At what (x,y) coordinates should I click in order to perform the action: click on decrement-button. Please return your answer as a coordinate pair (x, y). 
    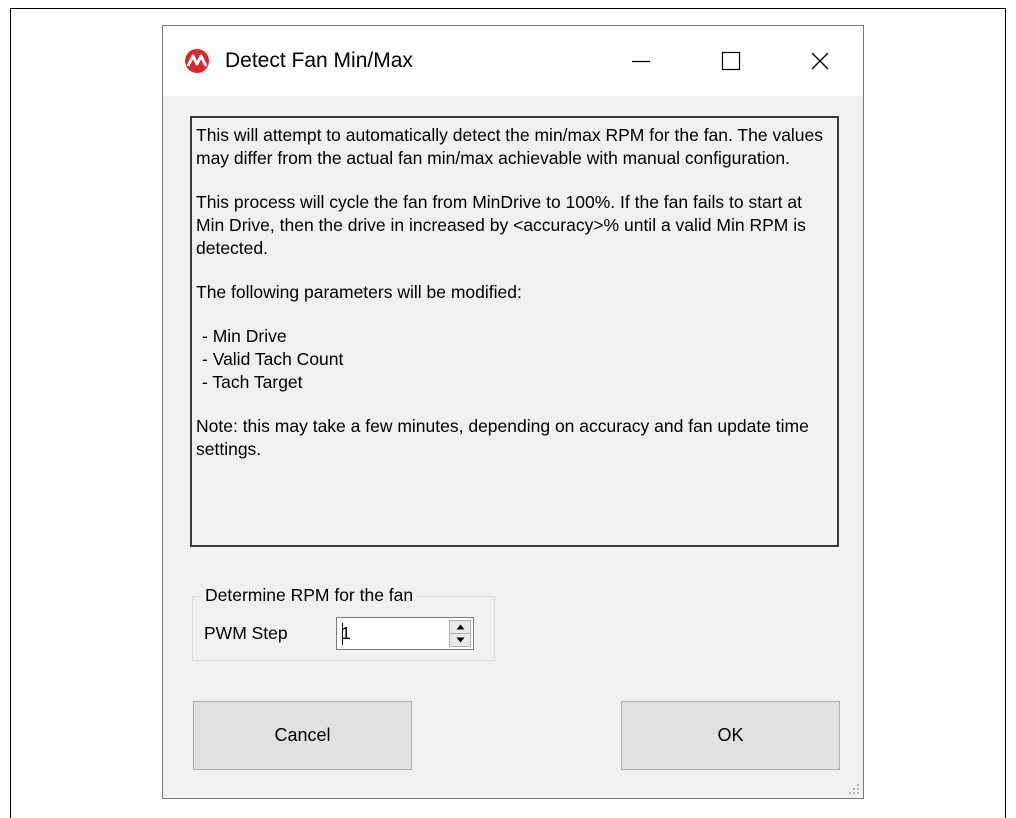
    Looking at the image, I should click on (460, 640).